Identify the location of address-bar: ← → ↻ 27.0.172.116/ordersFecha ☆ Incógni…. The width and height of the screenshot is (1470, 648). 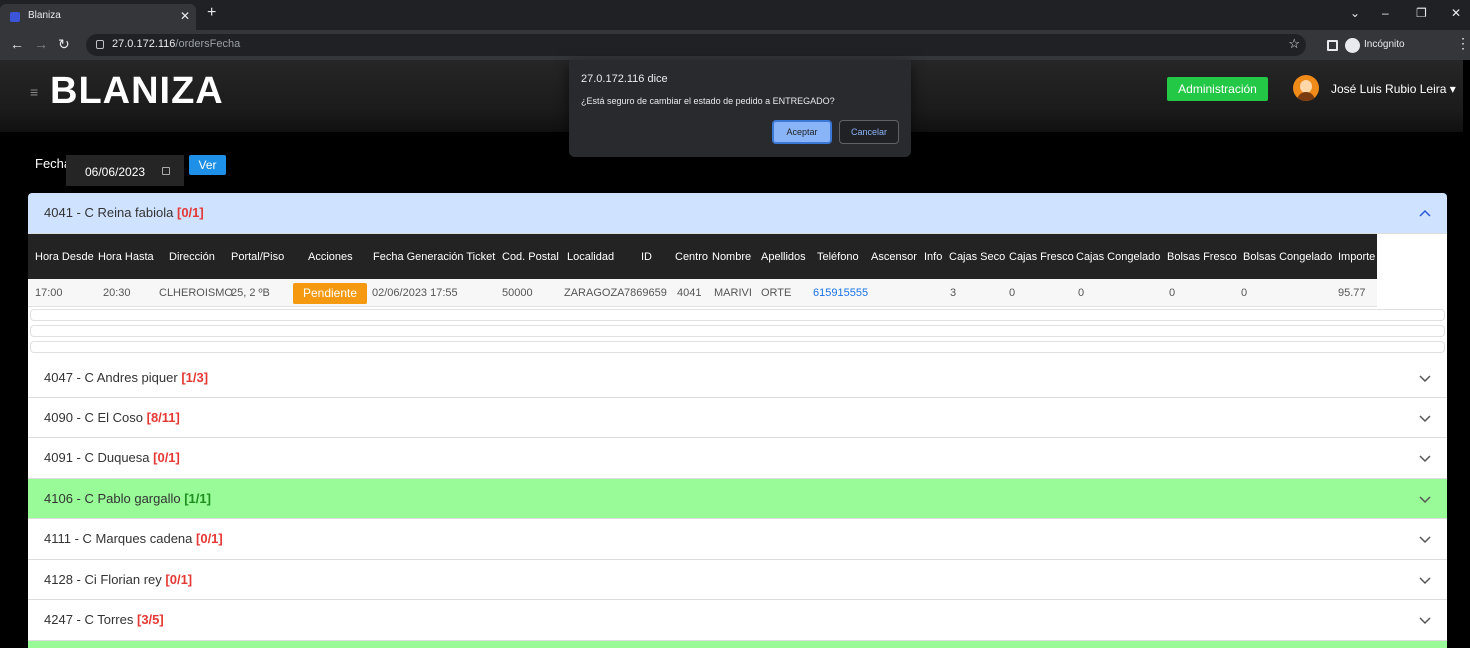
(735, 45).